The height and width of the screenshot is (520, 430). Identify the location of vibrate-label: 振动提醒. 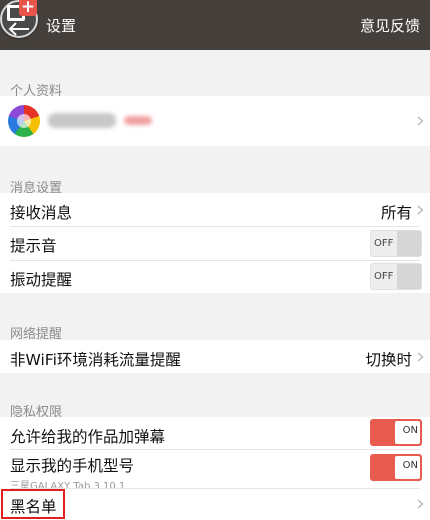
(41, 280).